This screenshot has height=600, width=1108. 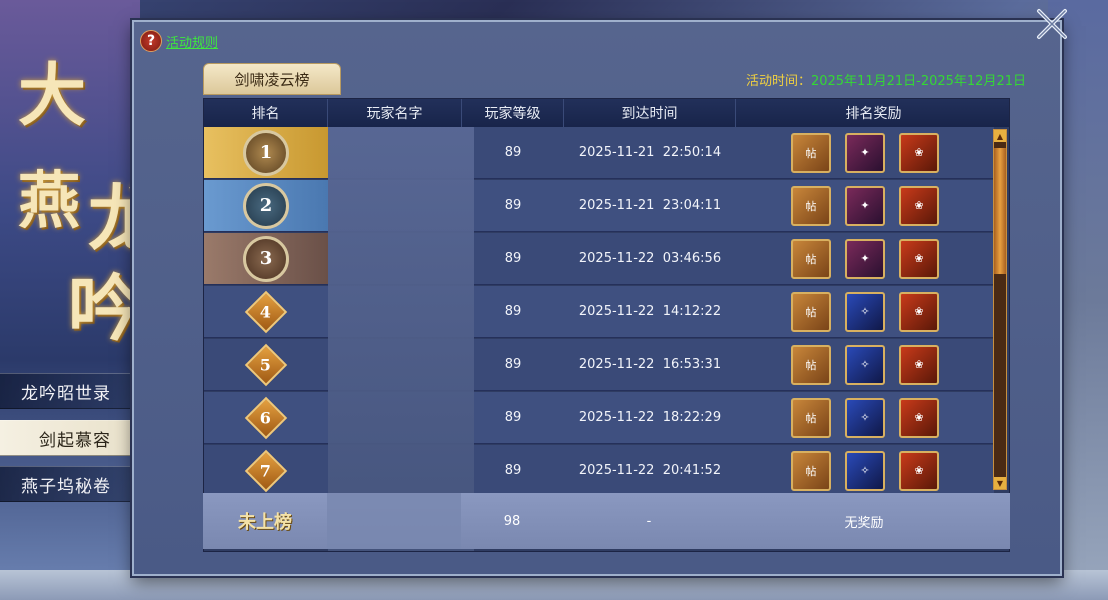 What do you see at coordinates (104, 308) in the screenshot?
I see `title-char: 吟` at bounding box center [104, 308].